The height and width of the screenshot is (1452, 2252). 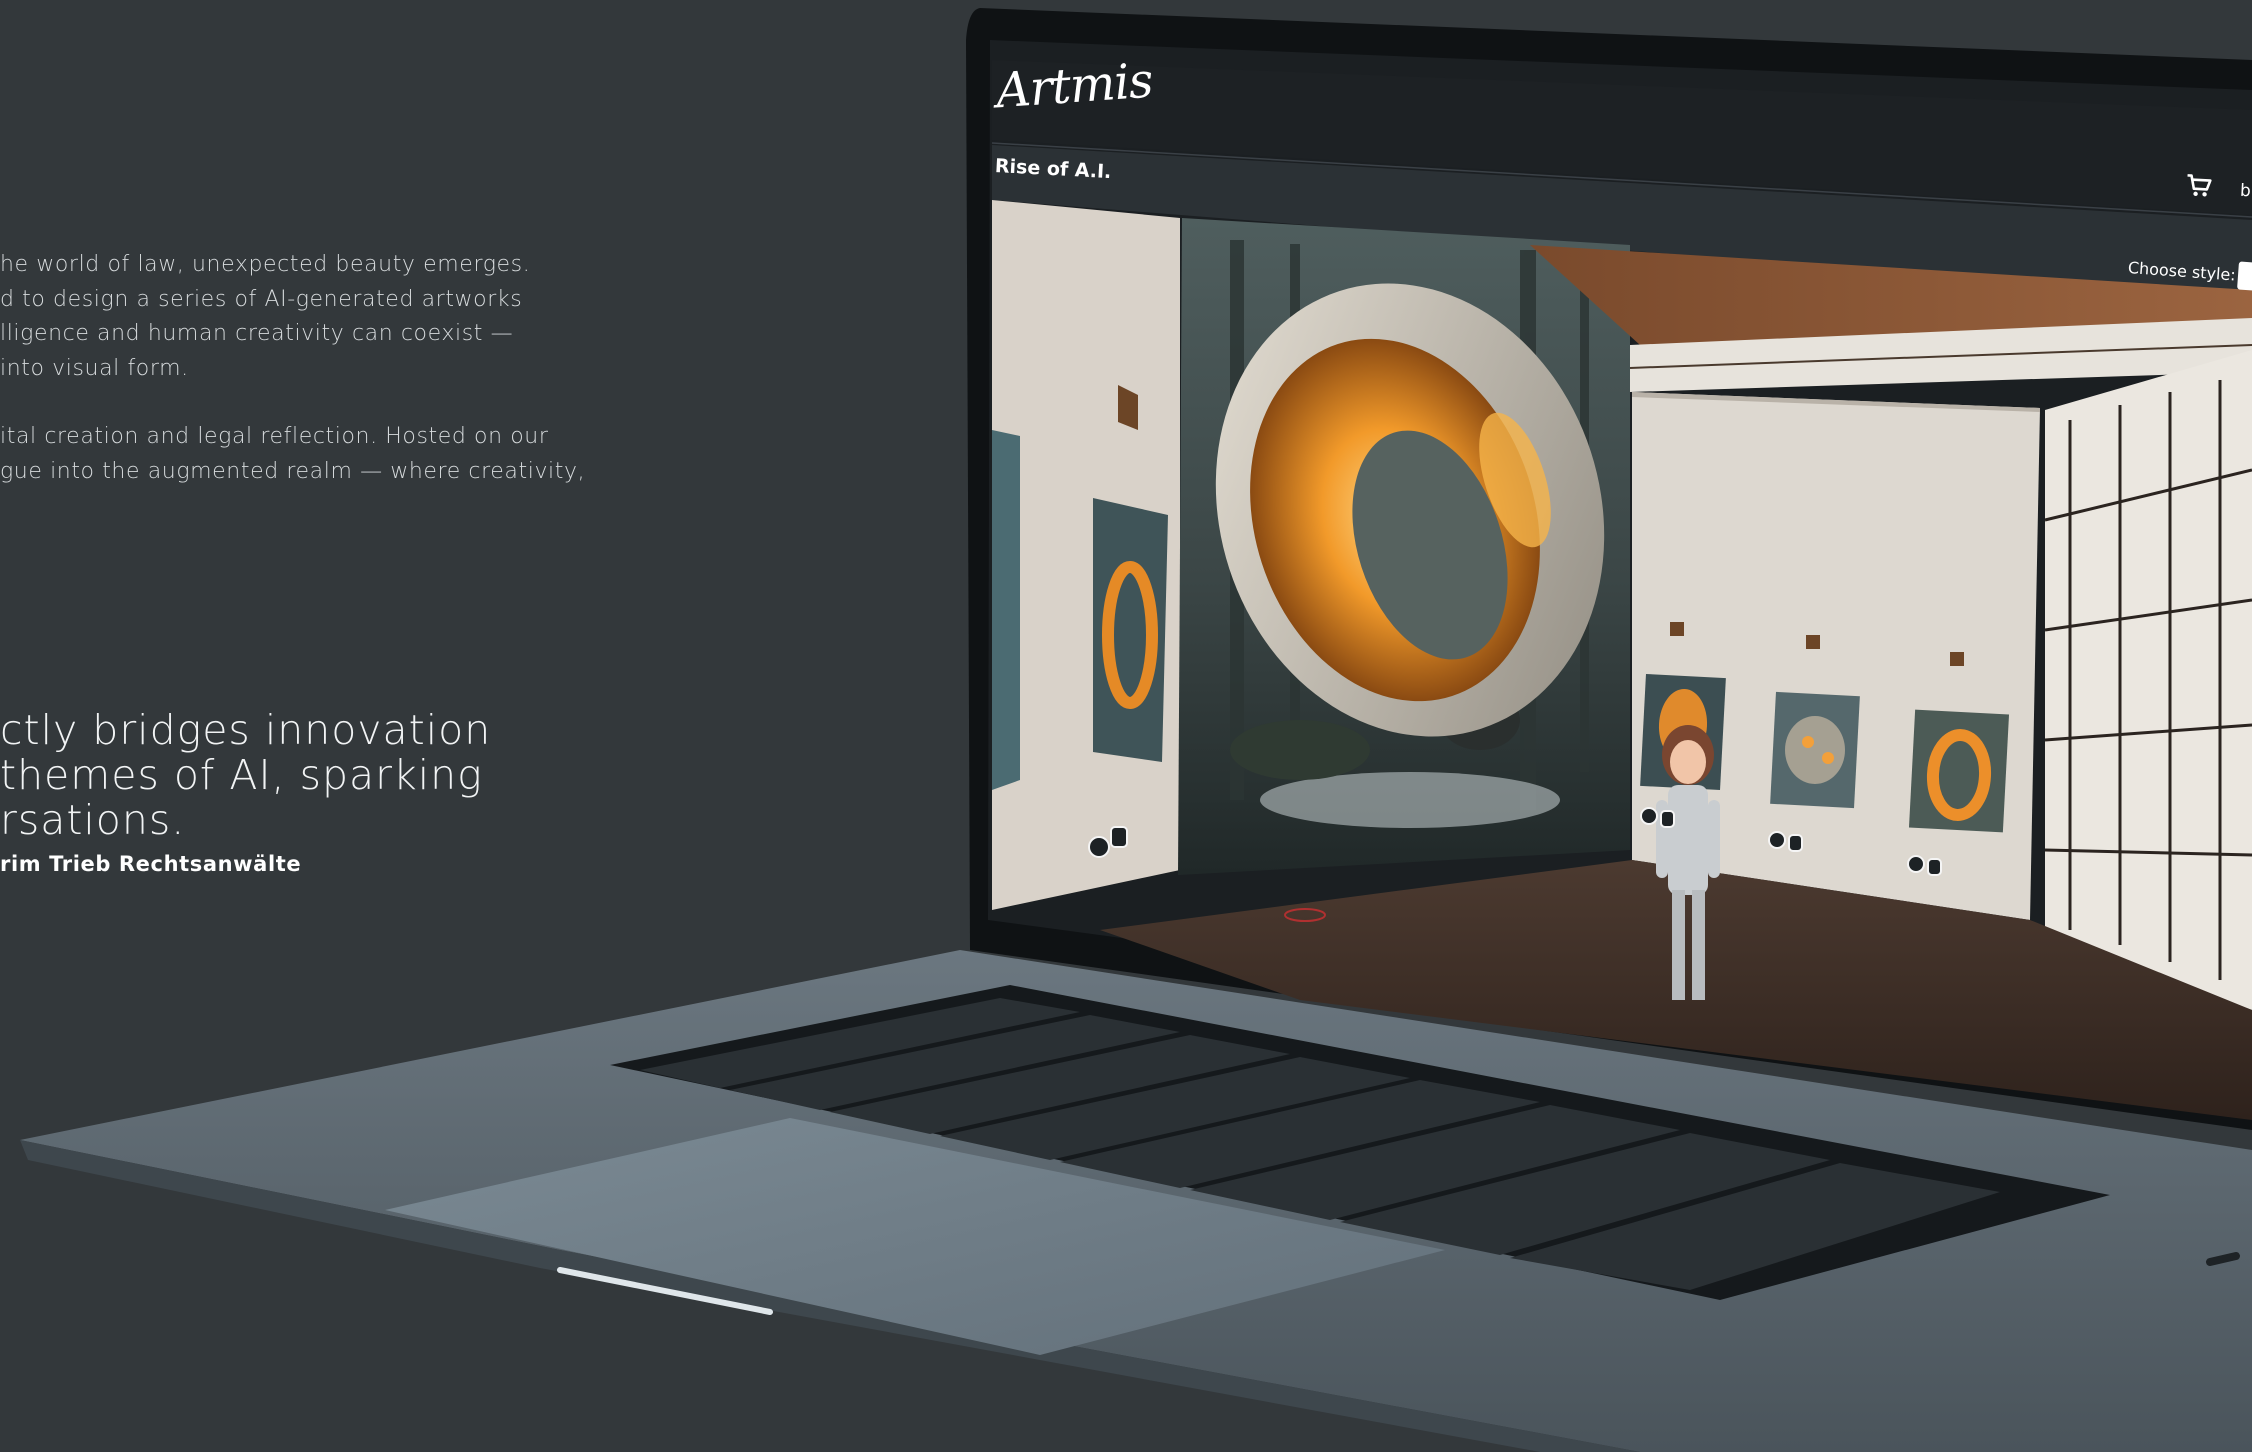 What do you see at coordinates (2244, 276) in the screenshot?
I see `style-select` at bounding box center [2244, 276].